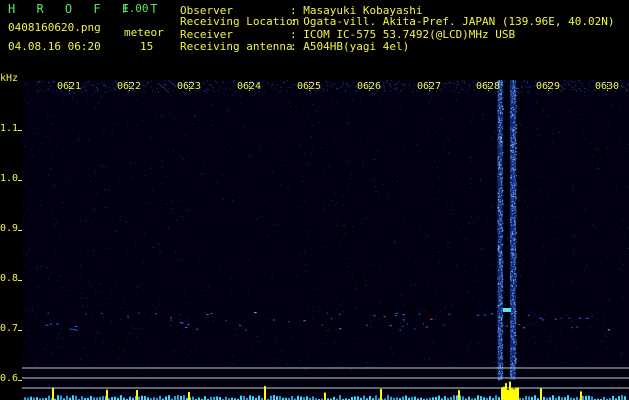  What do you see at coordinates (9, 328) in the screenshot?
I see `freq-label-0-7: 0.7` at bounding box center [9, 328].